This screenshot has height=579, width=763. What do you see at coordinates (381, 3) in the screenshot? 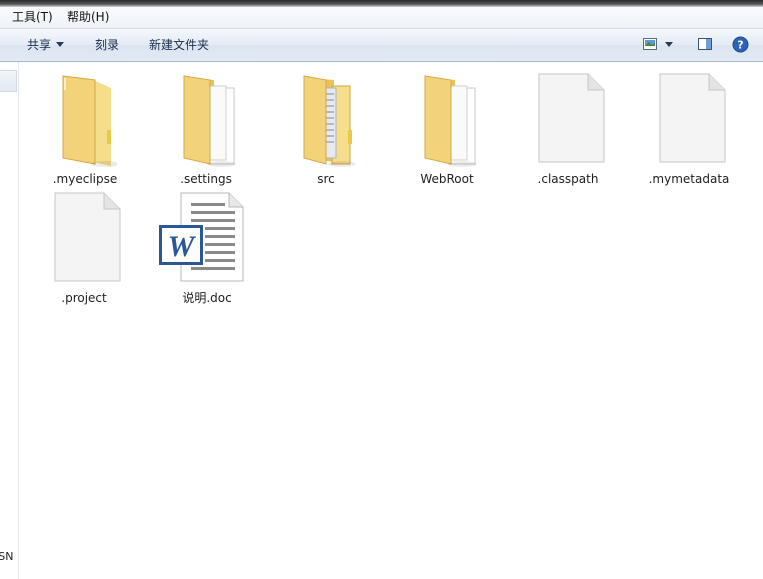
I see `window-title-strip` at bounding box center [381, 3].